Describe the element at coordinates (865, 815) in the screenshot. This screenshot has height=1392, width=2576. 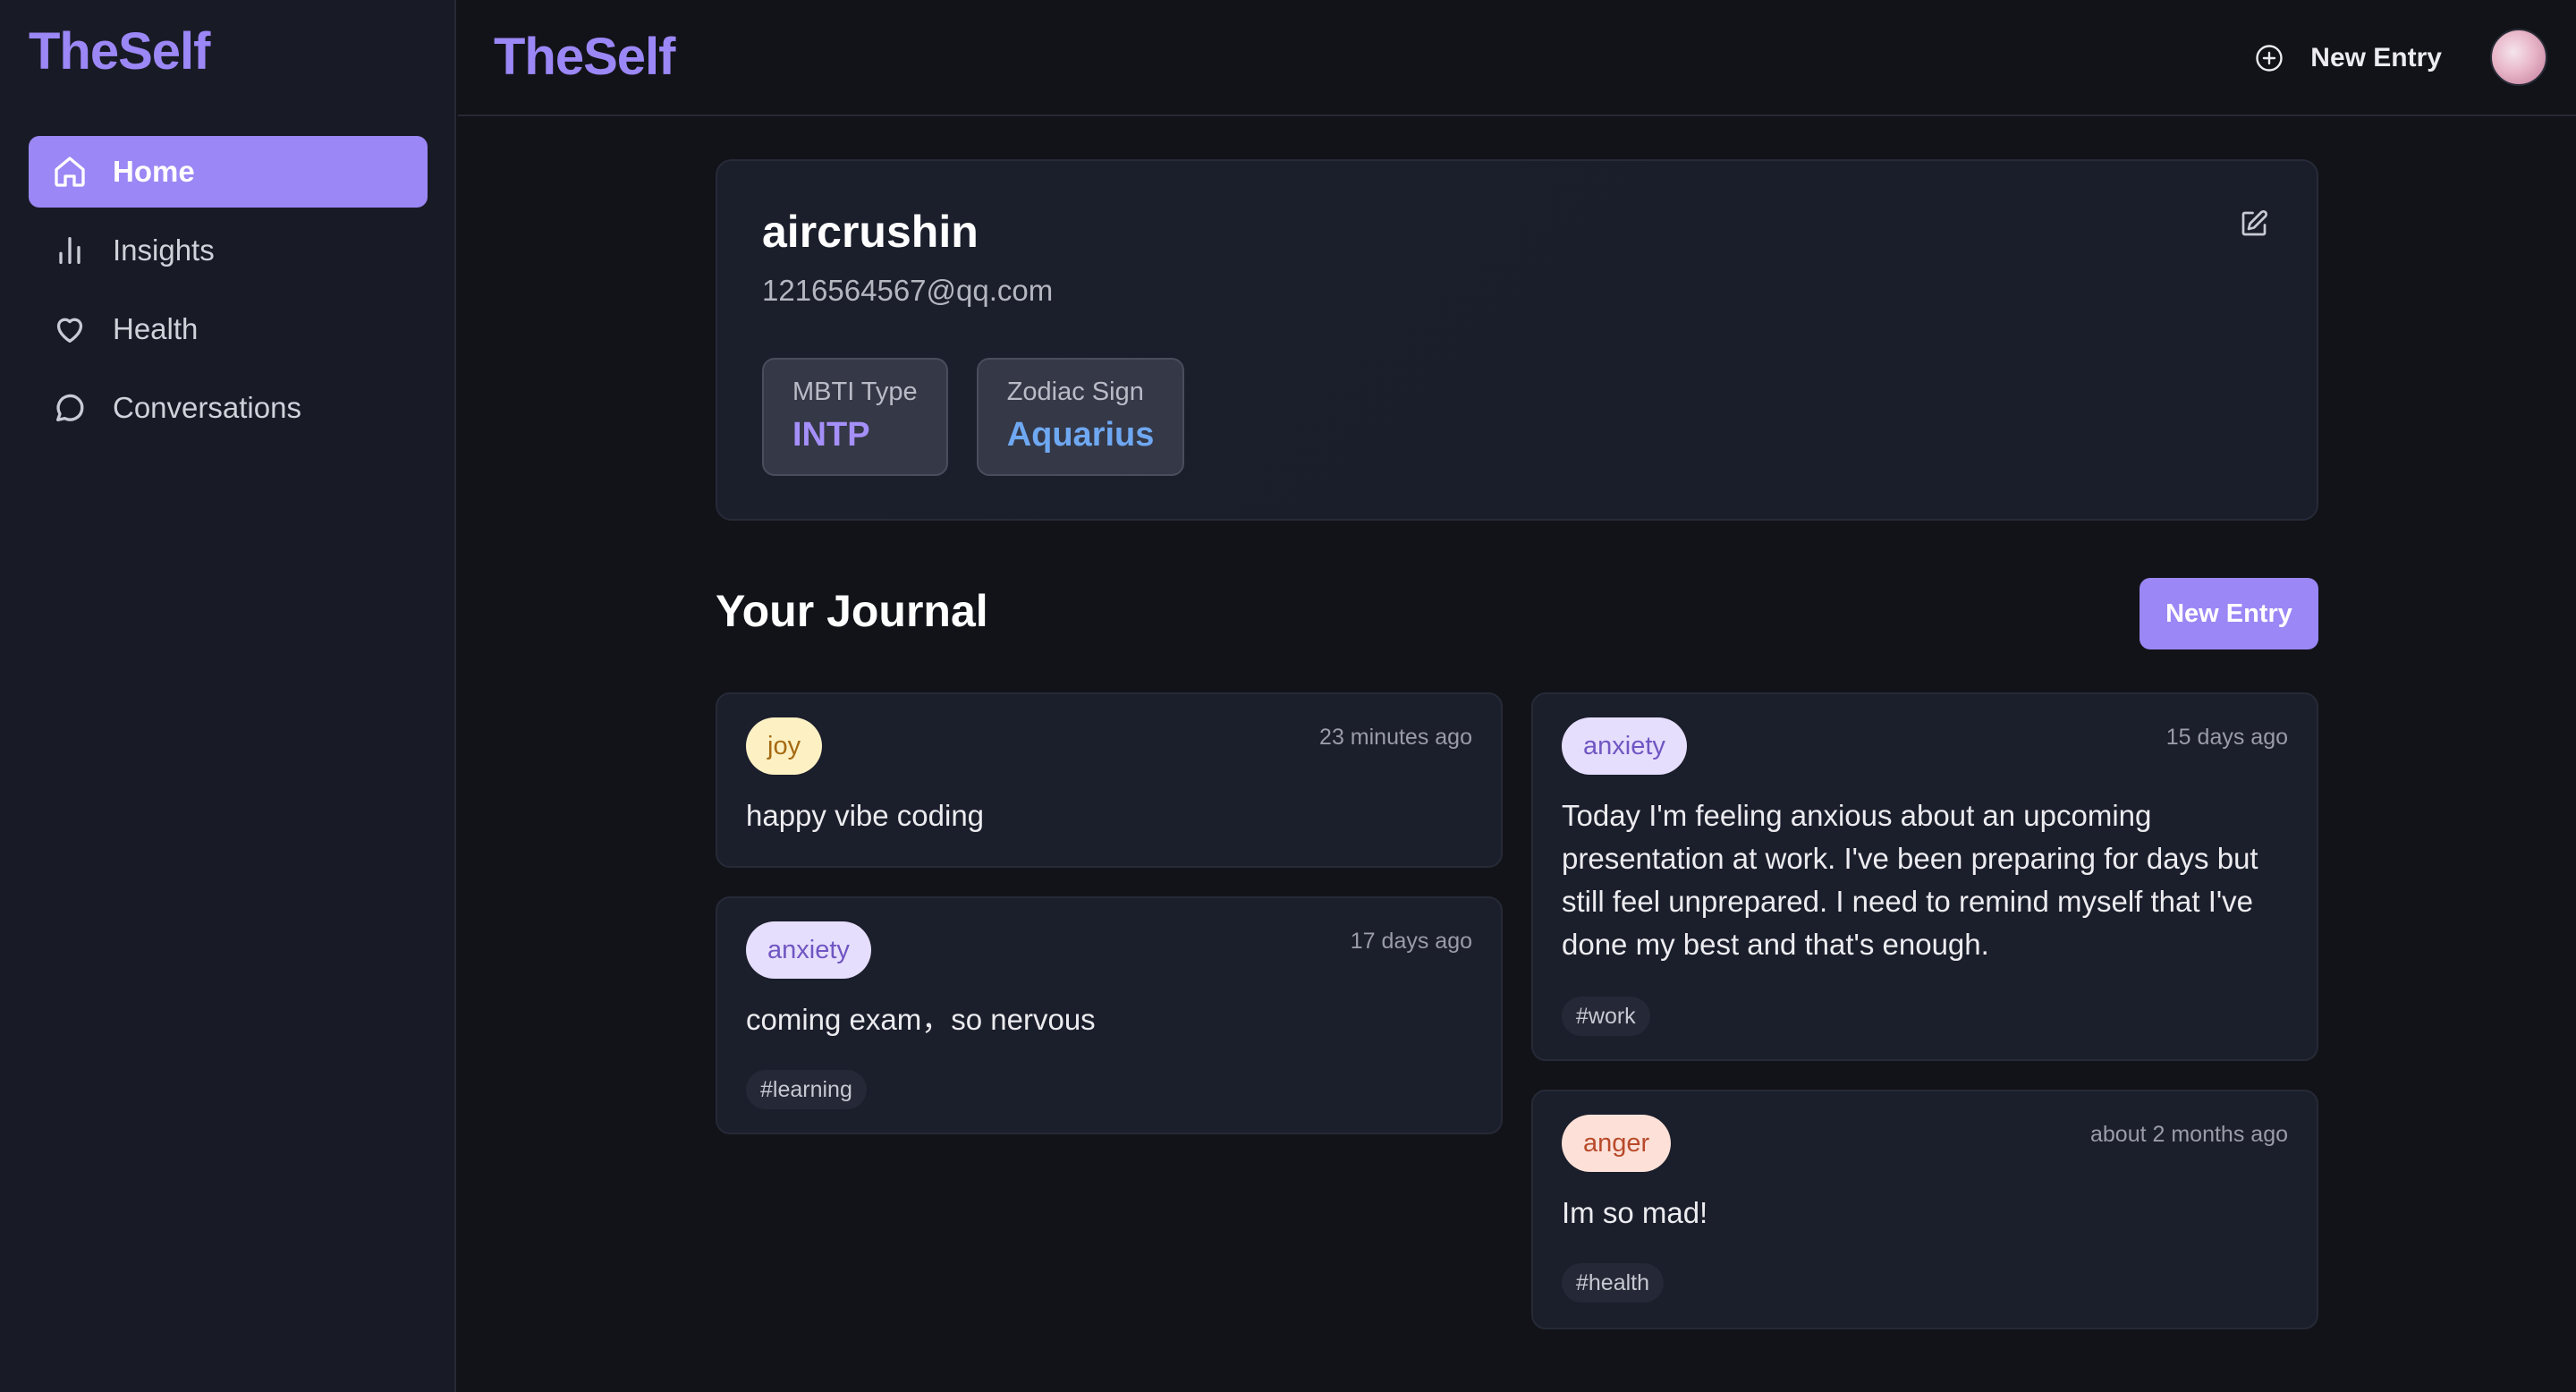
I see `entry-text: happy vibe coding` at that location.